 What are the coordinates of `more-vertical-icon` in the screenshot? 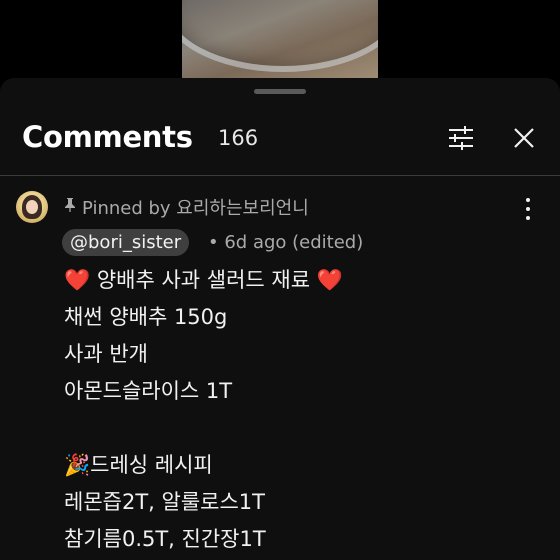 It's located at (528, 200).